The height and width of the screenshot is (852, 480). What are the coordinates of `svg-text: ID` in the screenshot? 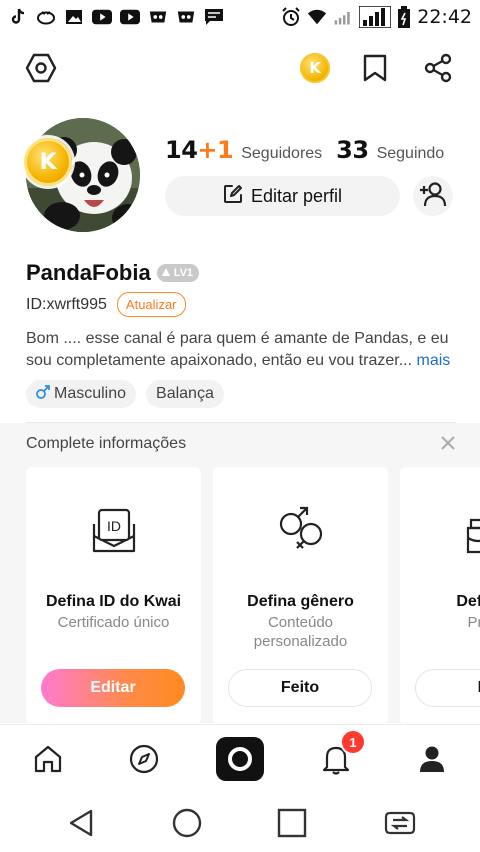 It's located at (114, 526).